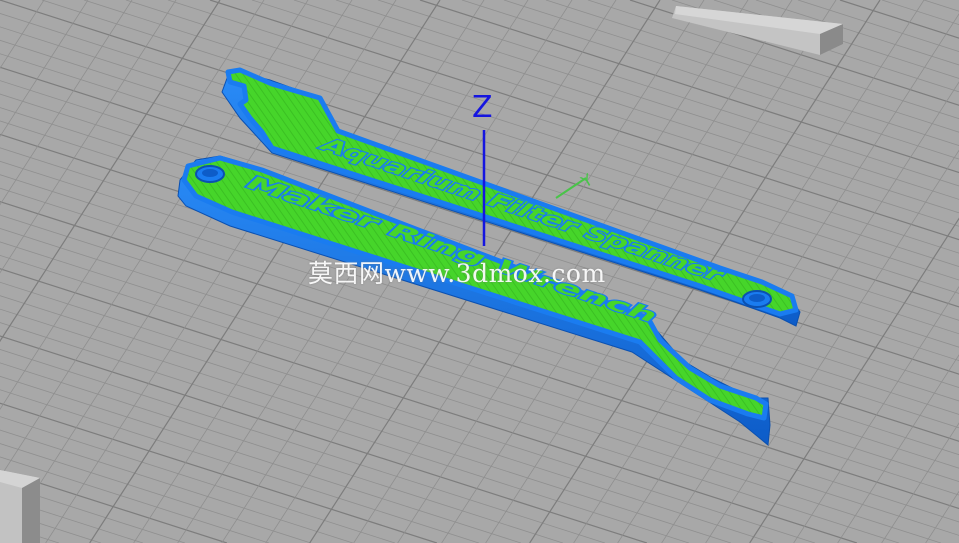  What do you see at coordinates (20, 506) in the screenshot?
I see `build-plate-clip-bottom-left` at bounding box center [20, 506].